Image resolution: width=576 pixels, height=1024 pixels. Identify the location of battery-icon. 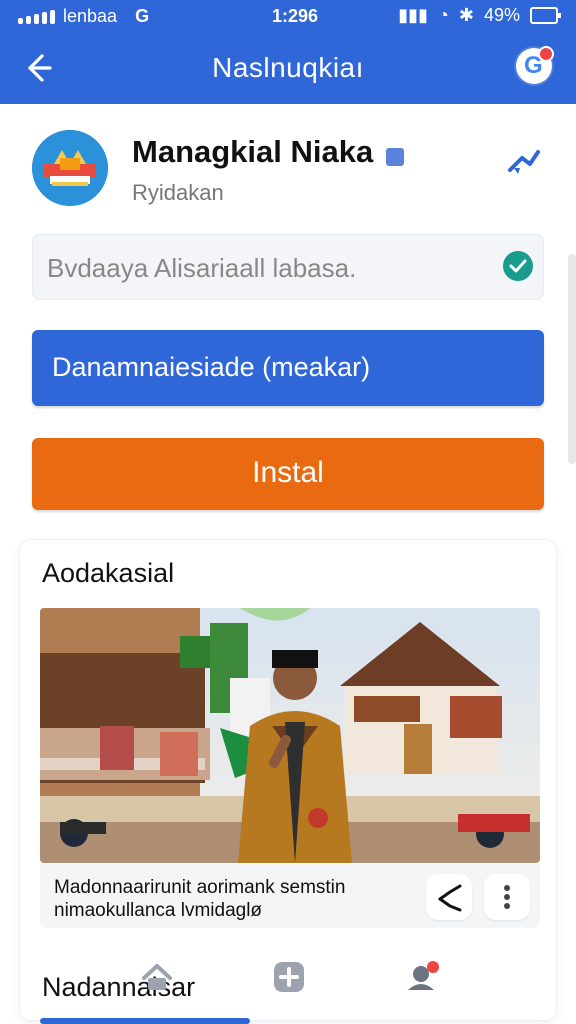
(545, 15).